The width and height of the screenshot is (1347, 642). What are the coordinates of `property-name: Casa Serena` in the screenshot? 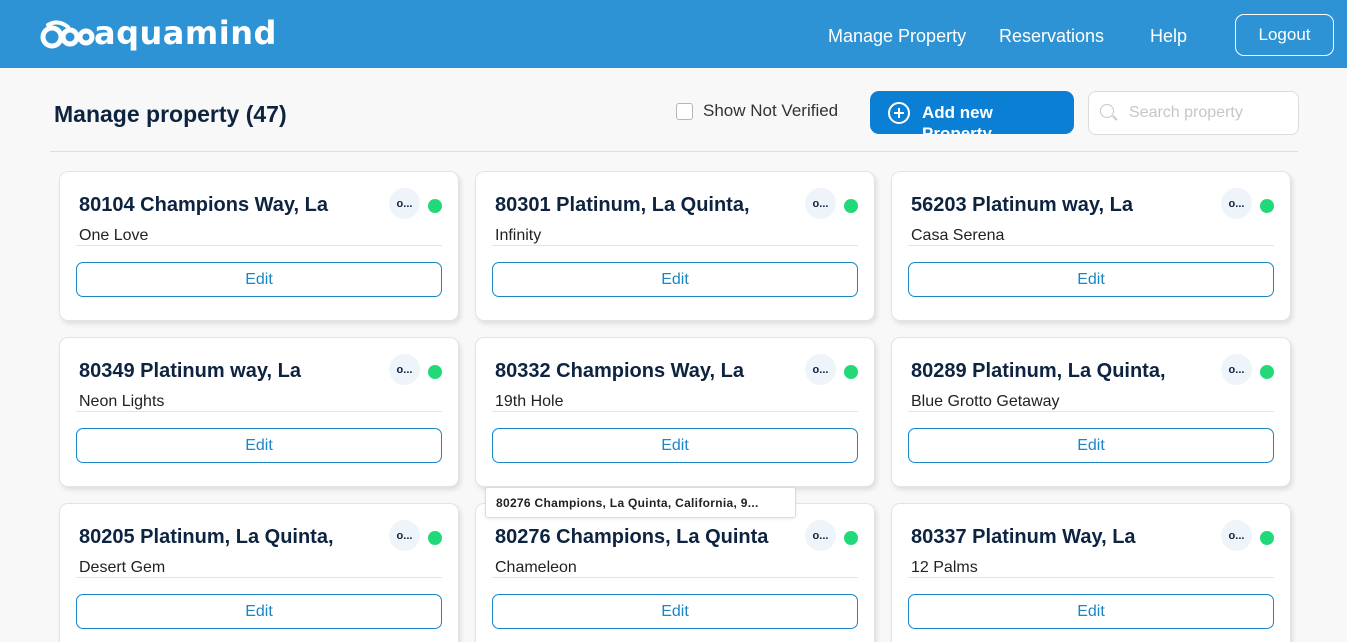 It's located at (958, 235).